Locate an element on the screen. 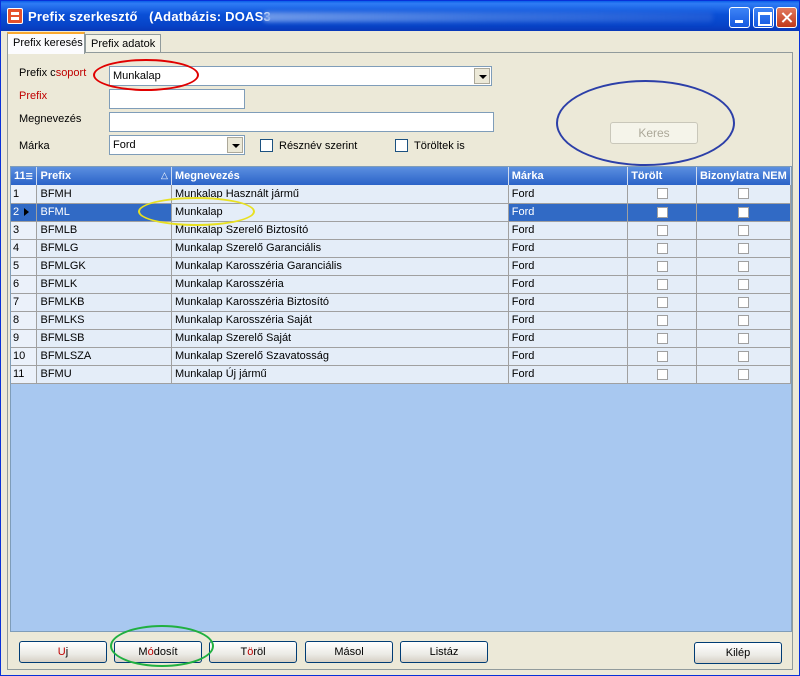 The width and height of the screenshot is (800, 676). row-number: 1 is located at coordinates (16, 193).